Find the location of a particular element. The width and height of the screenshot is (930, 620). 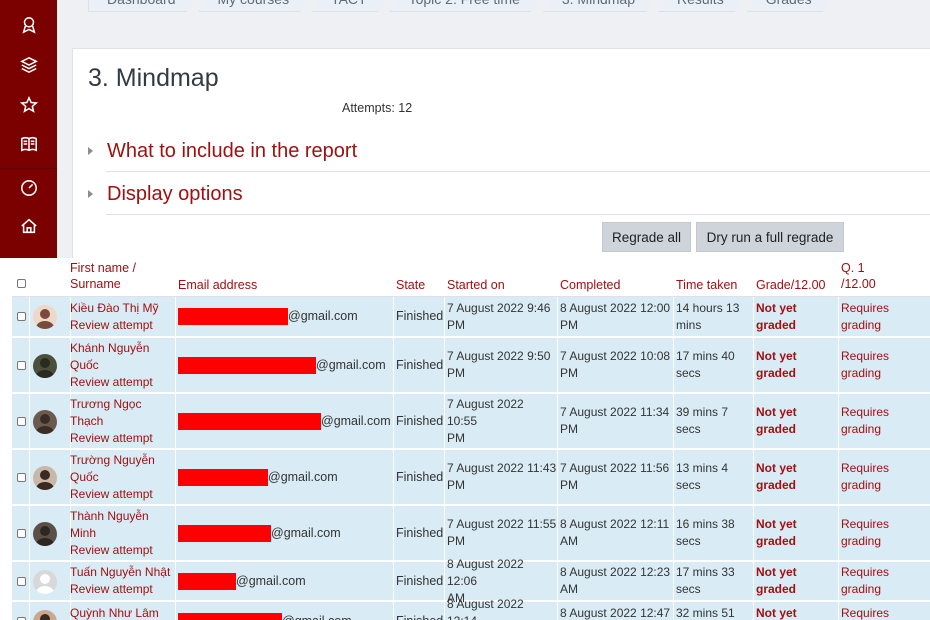

student-name: Trường Nguyễn is located at coordinates (122, 460).